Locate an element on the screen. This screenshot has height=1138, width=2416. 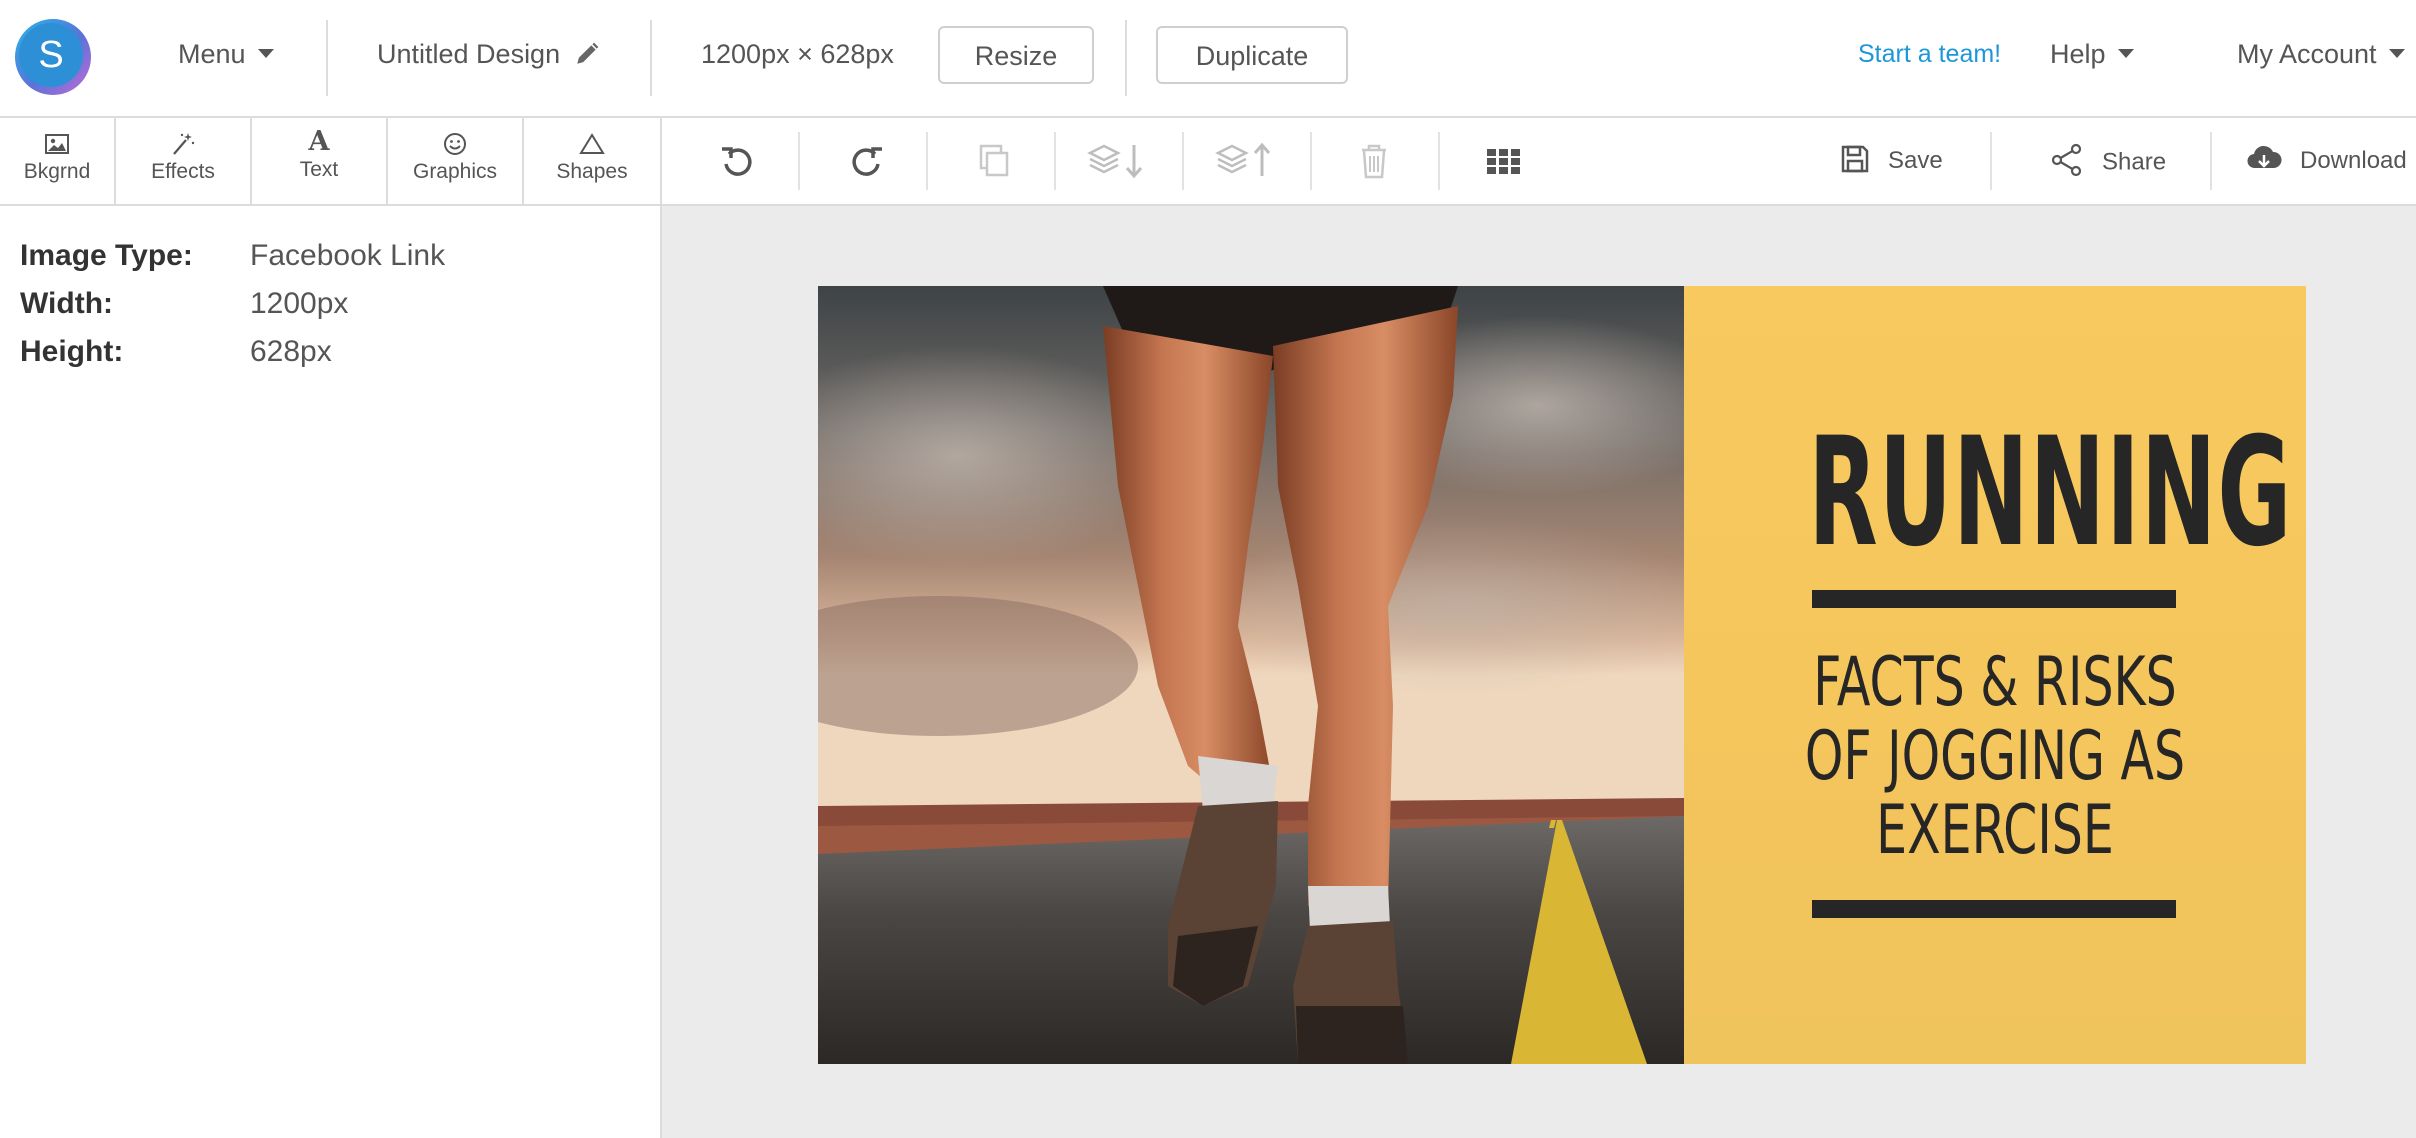
divider-bar-bottom is located at coordinates (1994, 909).